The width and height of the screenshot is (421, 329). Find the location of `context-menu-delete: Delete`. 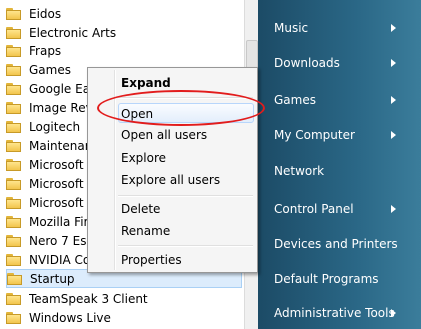

context-menu-delete: Delete is located at coordinates (140, 209).